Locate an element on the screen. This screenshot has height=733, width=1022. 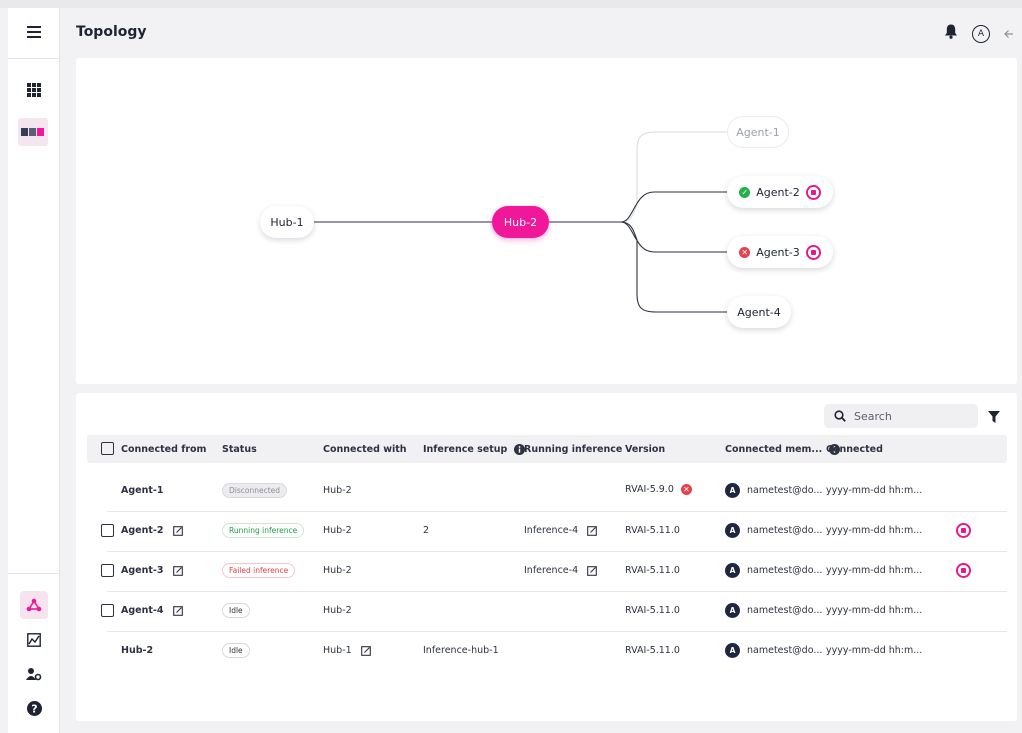
cell-from: Hub-2 is located at coordinates (137, 650).